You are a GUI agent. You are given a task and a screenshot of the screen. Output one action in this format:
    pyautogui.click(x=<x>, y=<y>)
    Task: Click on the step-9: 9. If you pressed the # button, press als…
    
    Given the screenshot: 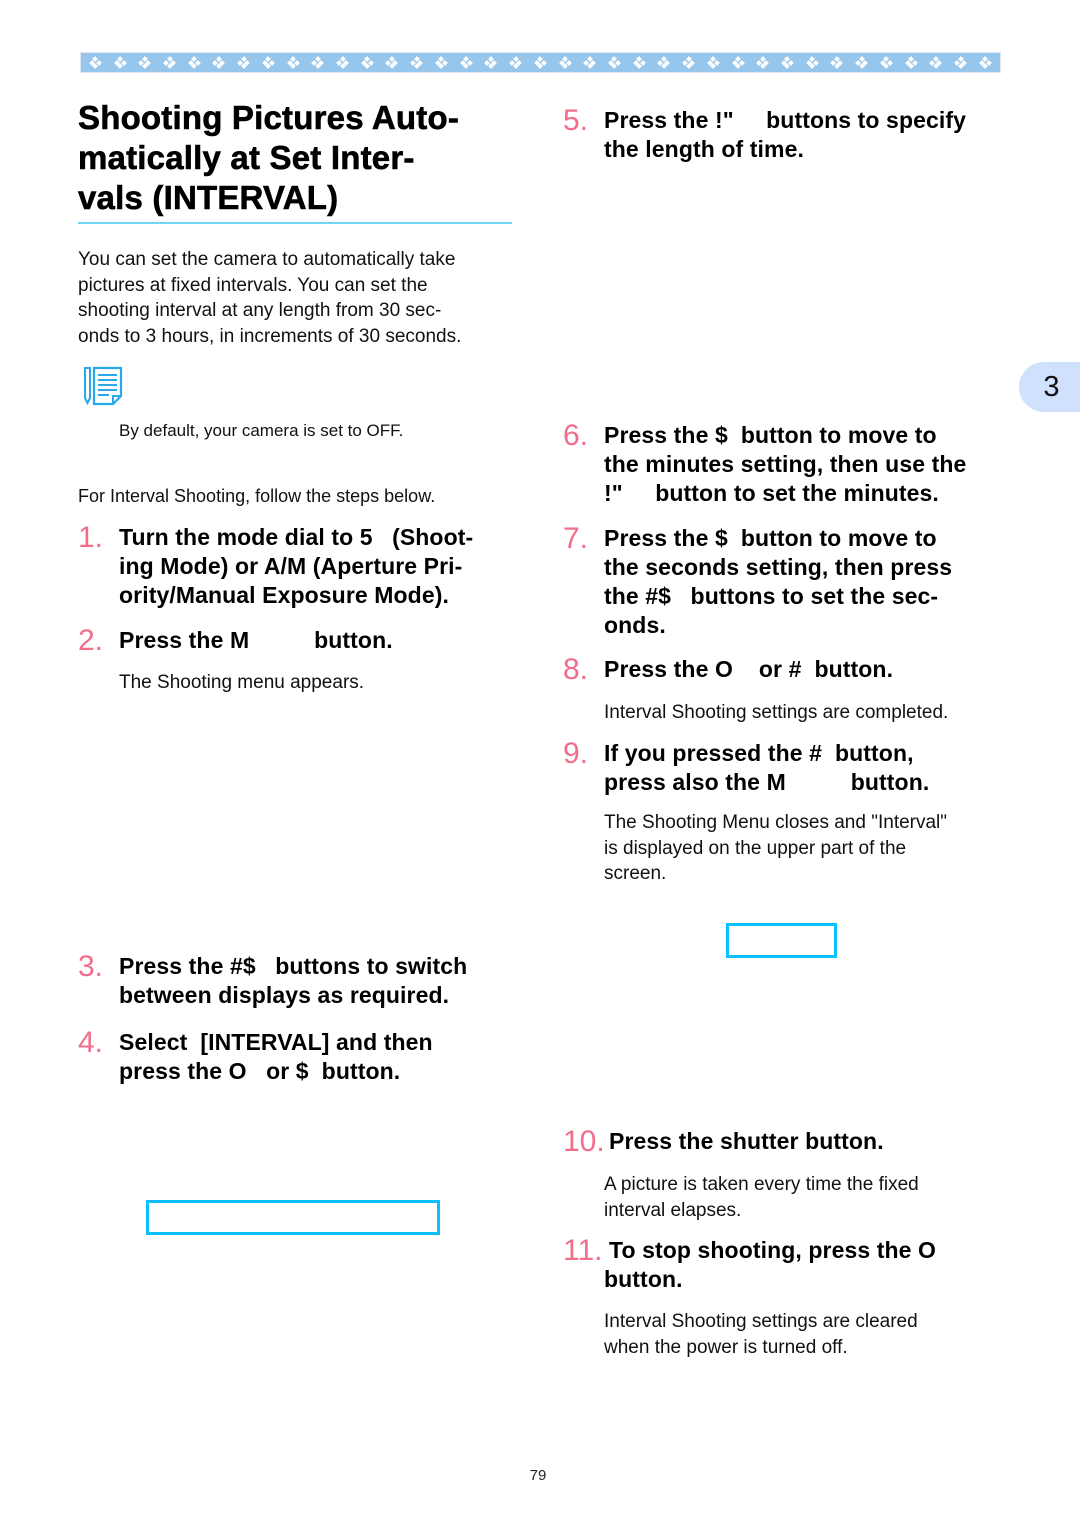 What is the action you would take?
    pyautogui.click(x=783, y=768)
    